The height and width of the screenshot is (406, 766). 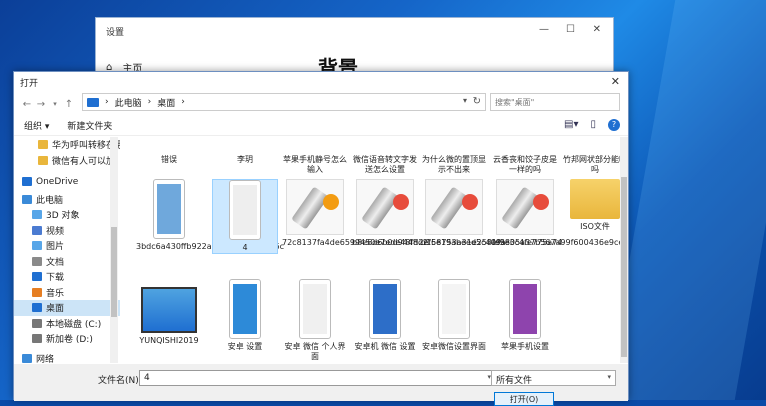 What do you see at coordinates (29, 83) in the screenshot?
I see `dialog-title: 打开` at bounding box center [29, 83].